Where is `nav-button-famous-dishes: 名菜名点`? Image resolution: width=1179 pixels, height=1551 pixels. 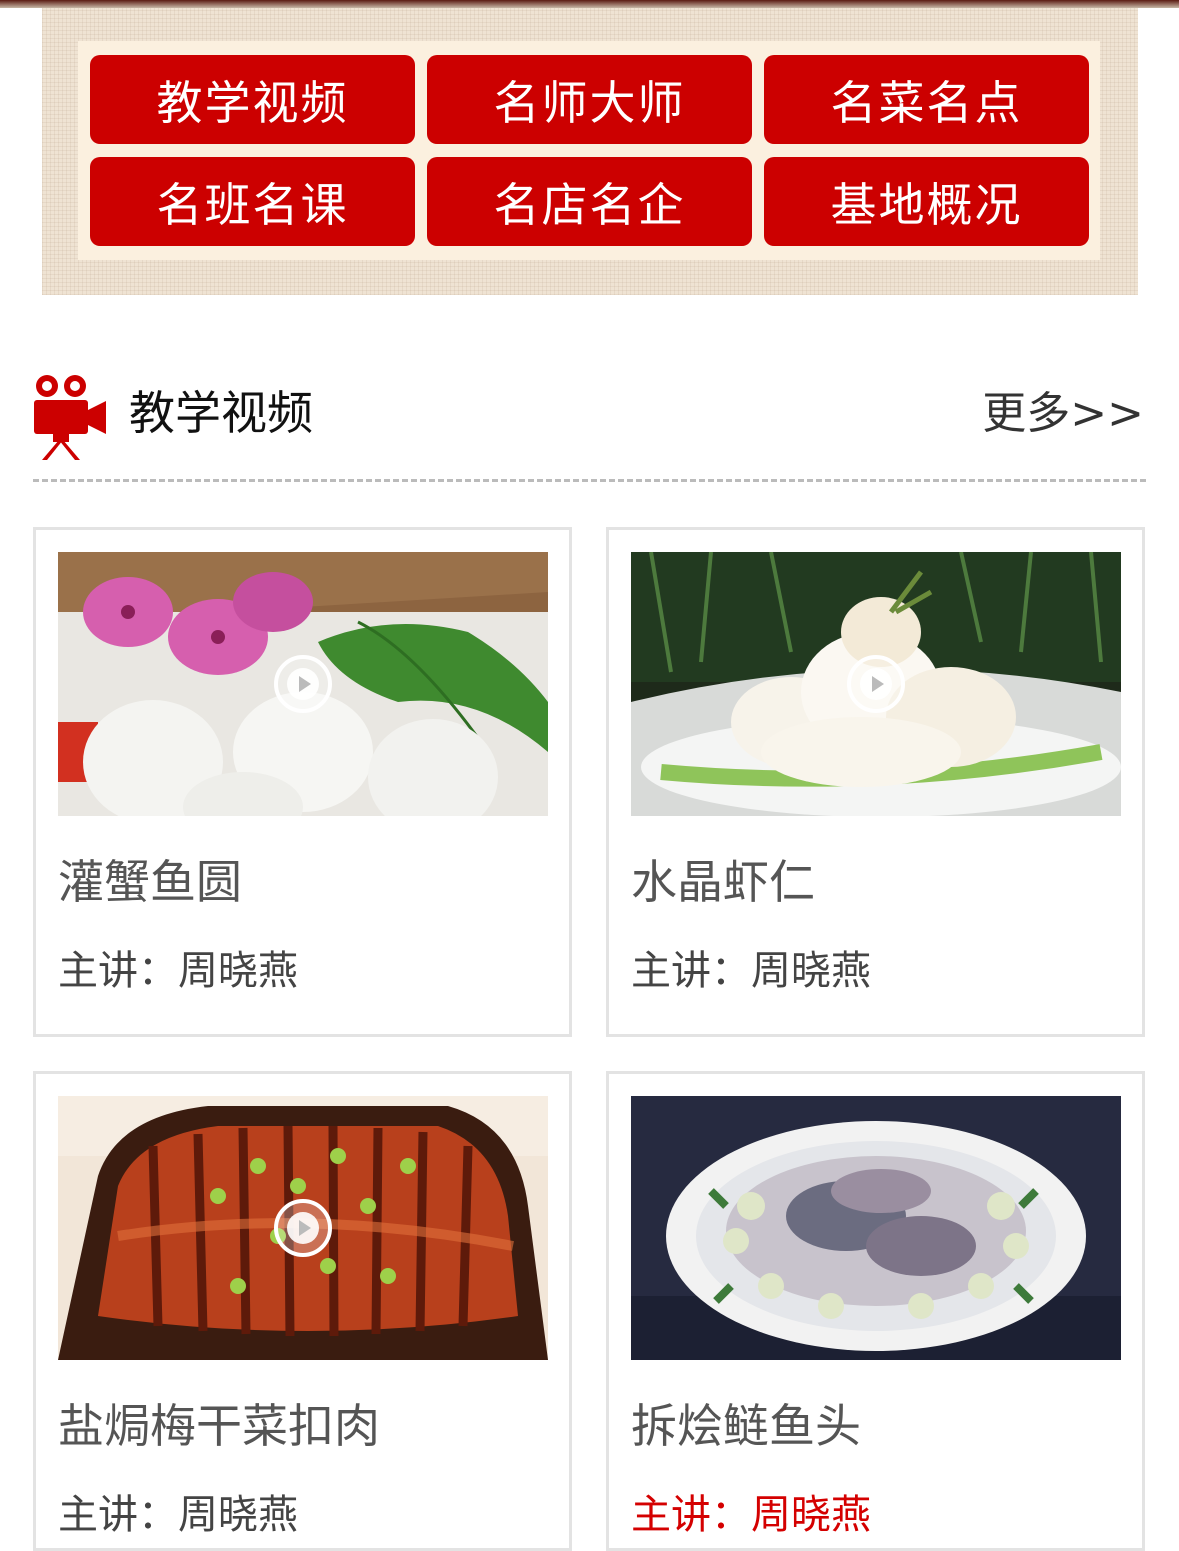 nav-button-famous-dishes: 名菜名点 is located at coordinates (926, 99).